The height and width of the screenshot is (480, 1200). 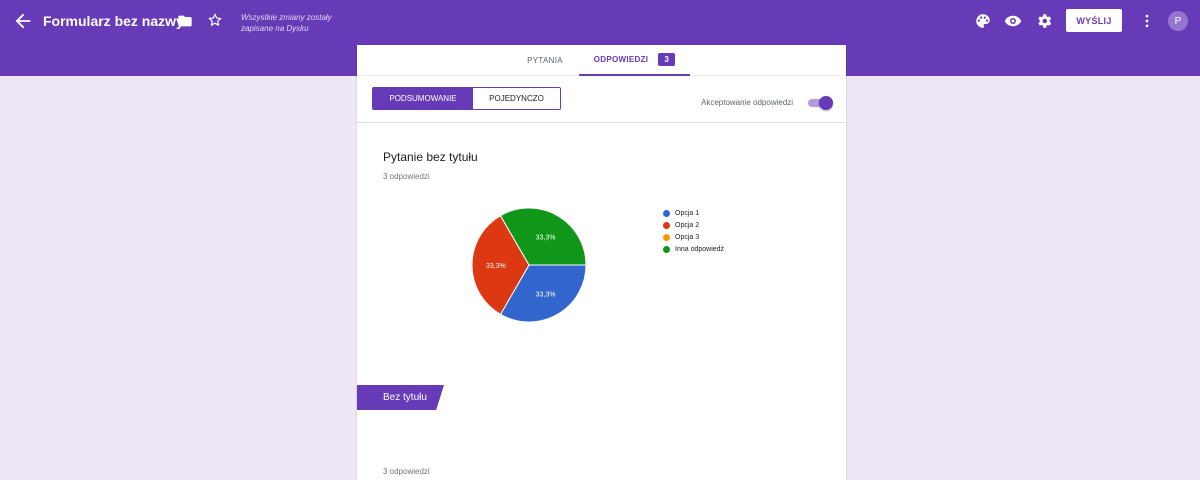 I want to click on legend-item: Opcja 2, so click(x=693, y=225).